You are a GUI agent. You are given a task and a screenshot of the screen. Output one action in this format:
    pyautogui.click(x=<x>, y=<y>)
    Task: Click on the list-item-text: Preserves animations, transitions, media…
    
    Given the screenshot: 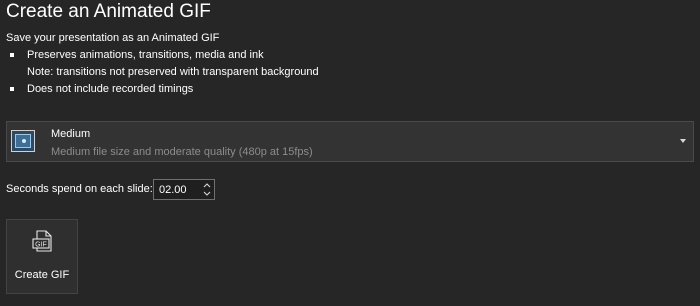 What is the action you would take?
    pyautogui.click(x=145, y=55)
    